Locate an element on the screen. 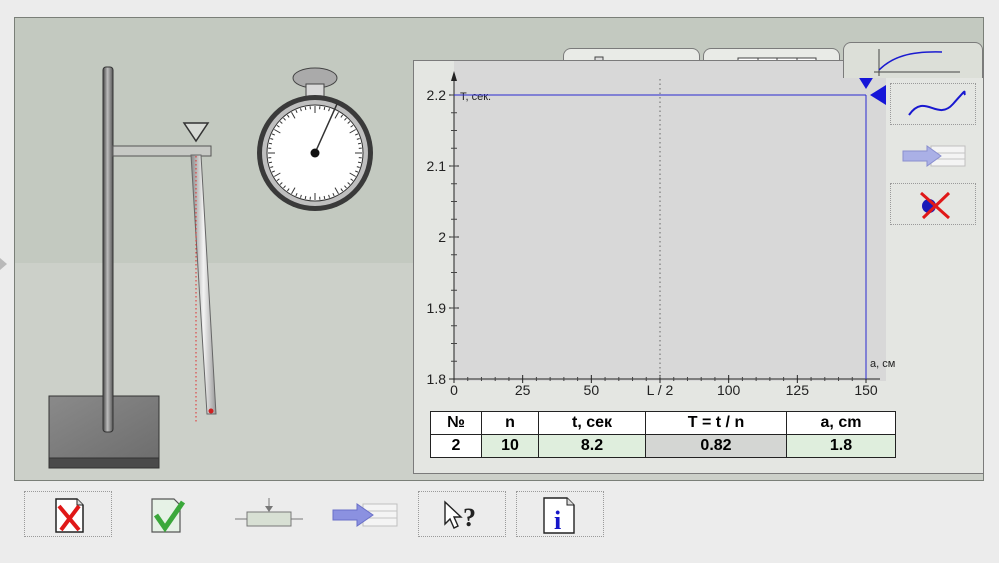  x-tick-label: 0 is located at coordinates (454, 390).